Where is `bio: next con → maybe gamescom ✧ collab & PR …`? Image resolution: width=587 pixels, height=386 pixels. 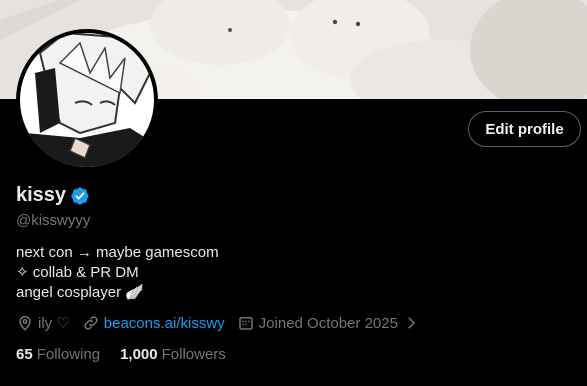 bio: next con → maybe gamescom ✧ collab & PR … is located at coordinates (117, 273).